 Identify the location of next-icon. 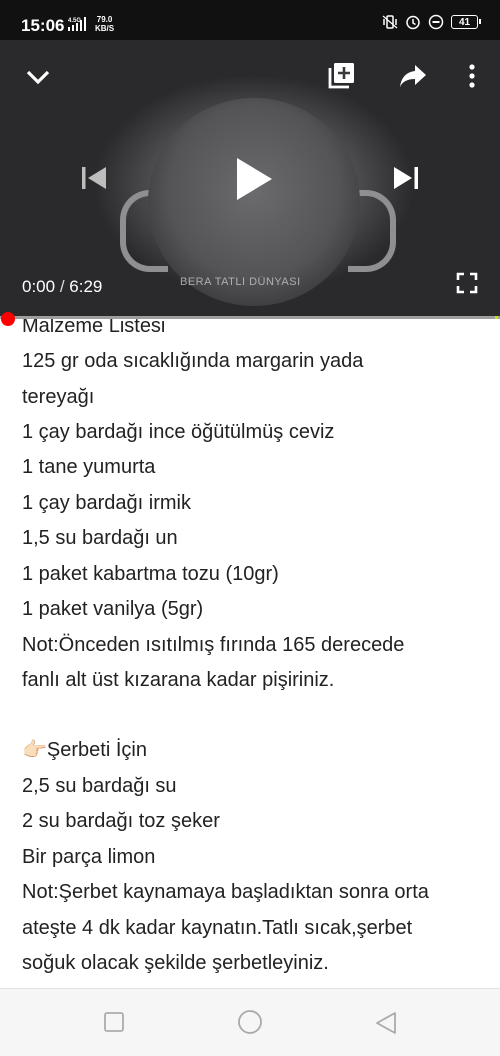
(406, 178).